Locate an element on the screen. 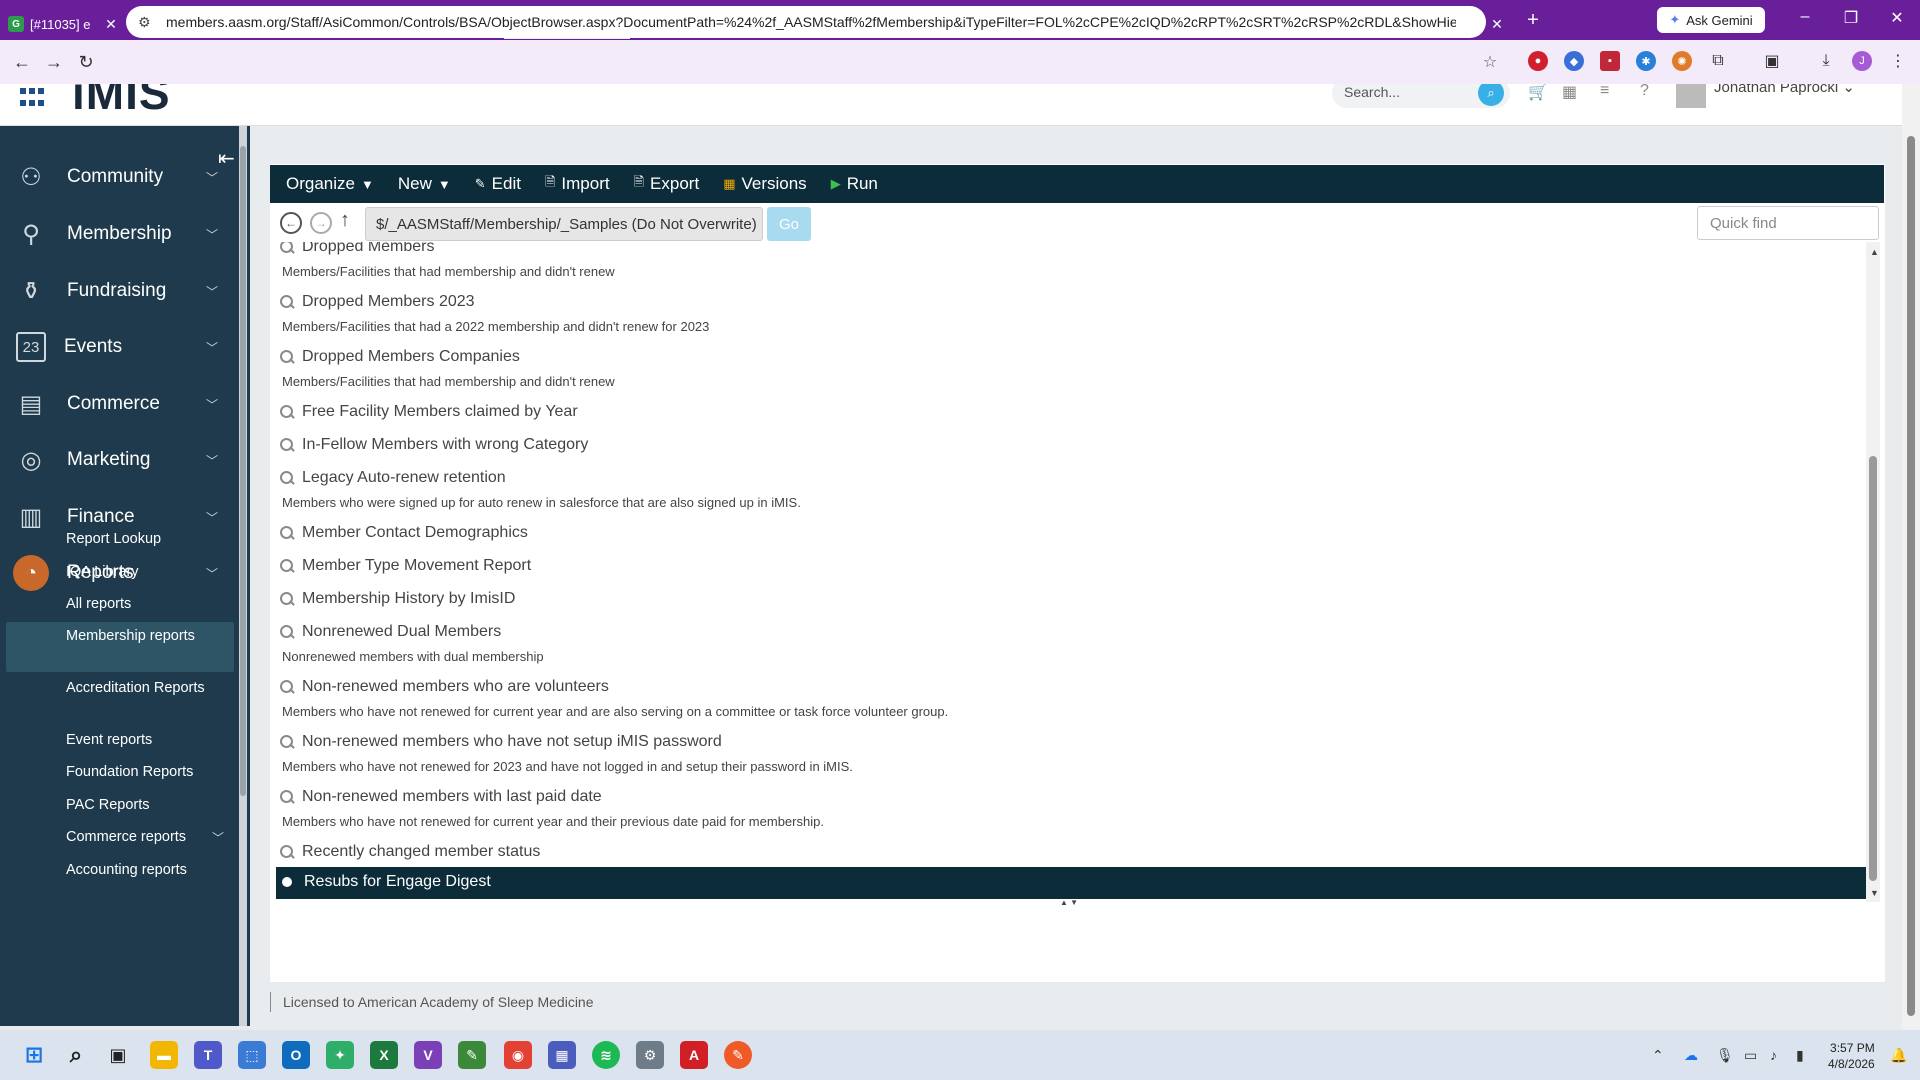  list-item: Free Facility Members claimed by Year is located at coordinates (1071, 417).